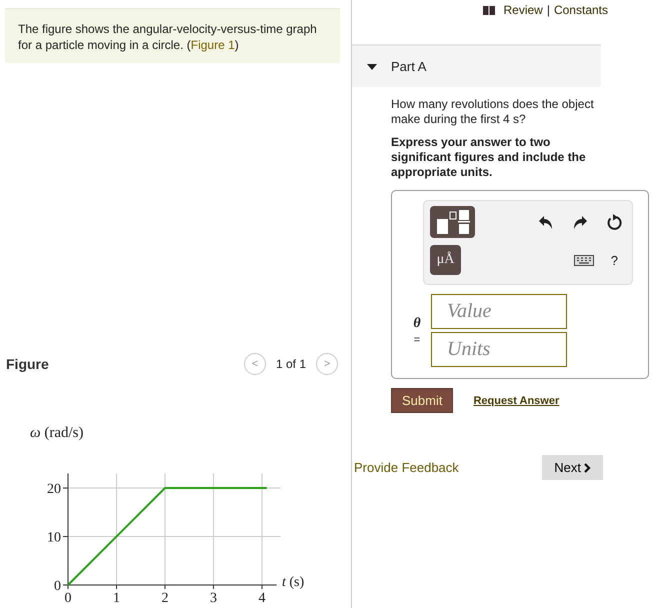  I want to click on units-button: μÅ, so click(445, 260).